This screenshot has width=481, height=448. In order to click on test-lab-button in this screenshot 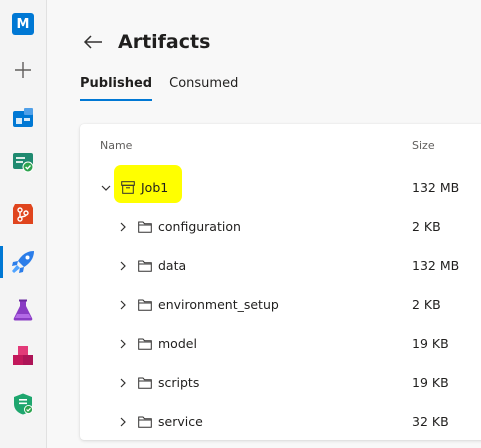, I will do `click(23, 310)`.